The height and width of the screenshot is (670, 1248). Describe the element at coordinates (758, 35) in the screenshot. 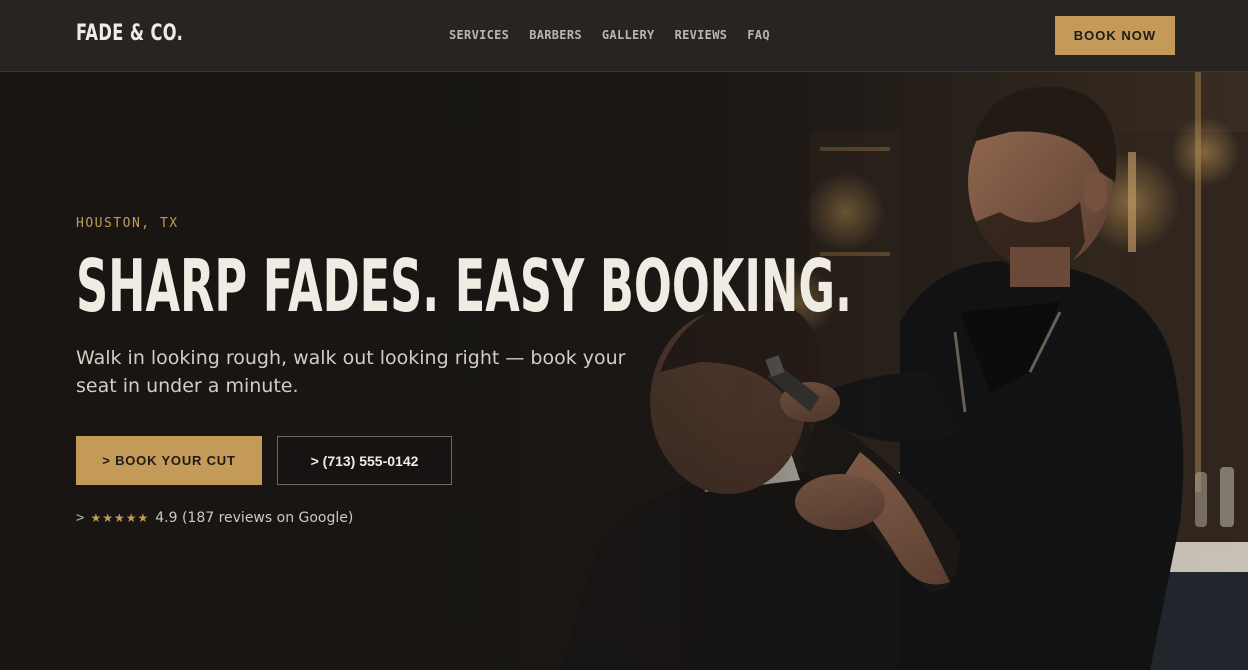

I see `nav-faq: FAQ` at that location.